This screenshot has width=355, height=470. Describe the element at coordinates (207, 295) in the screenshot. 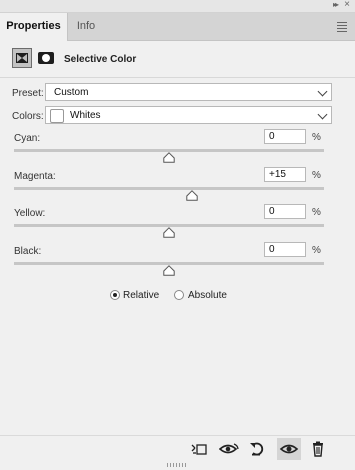

I see `absolute-label: Absolute` at that location.